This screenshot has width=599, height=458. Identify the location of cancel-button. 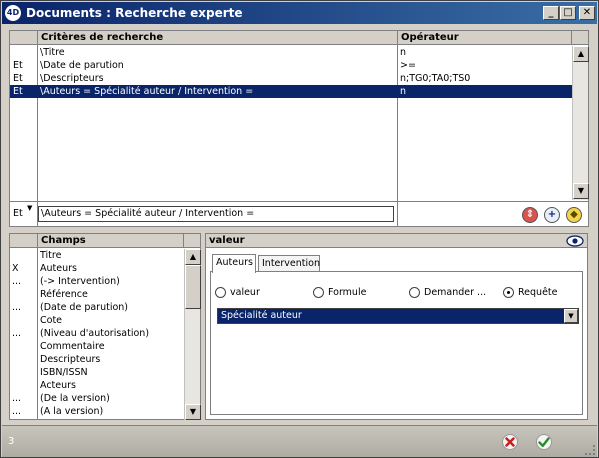
(510, 443).